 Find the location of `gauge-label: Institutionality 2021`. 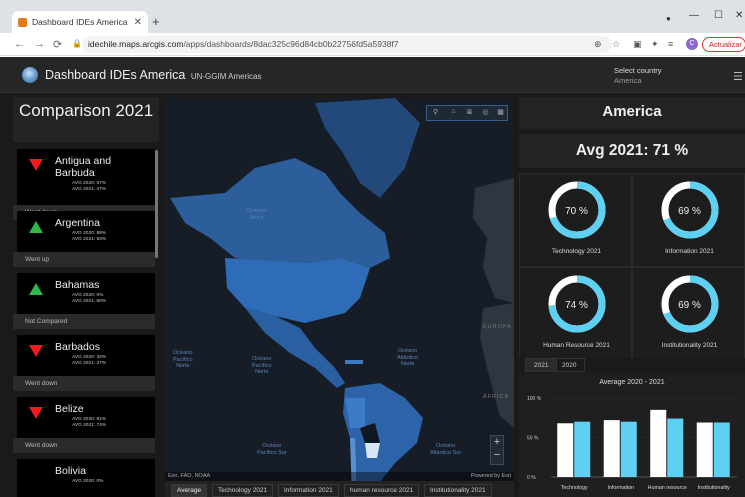

gauge-label: Institutionality 2021 is located at coordinates (689, 345).